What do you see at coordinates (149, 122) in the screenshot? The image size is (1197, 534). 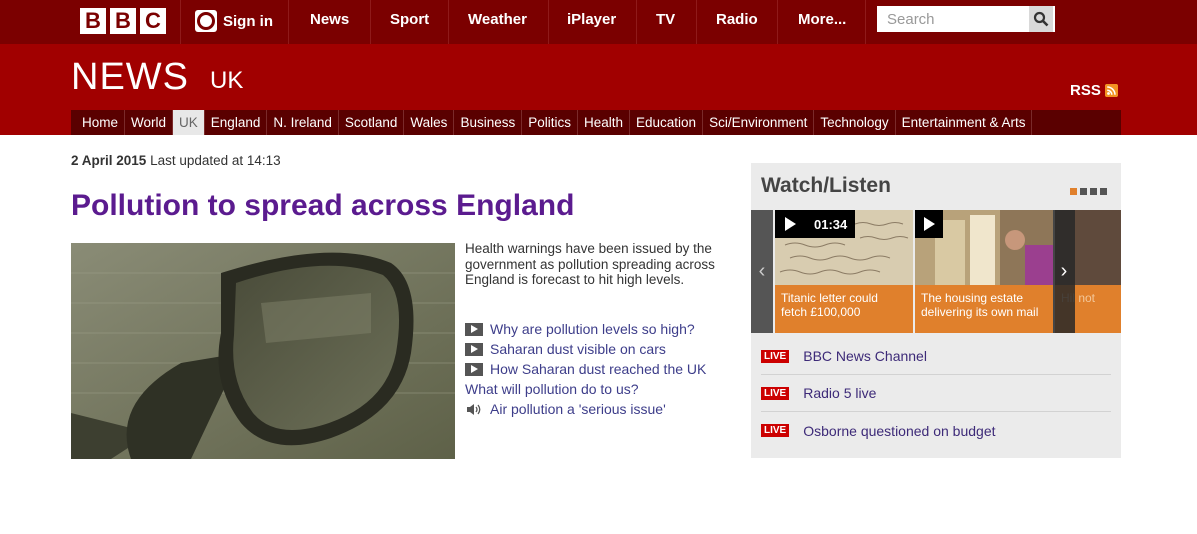 I see `section-world: World` at bounding box center [149, 122].